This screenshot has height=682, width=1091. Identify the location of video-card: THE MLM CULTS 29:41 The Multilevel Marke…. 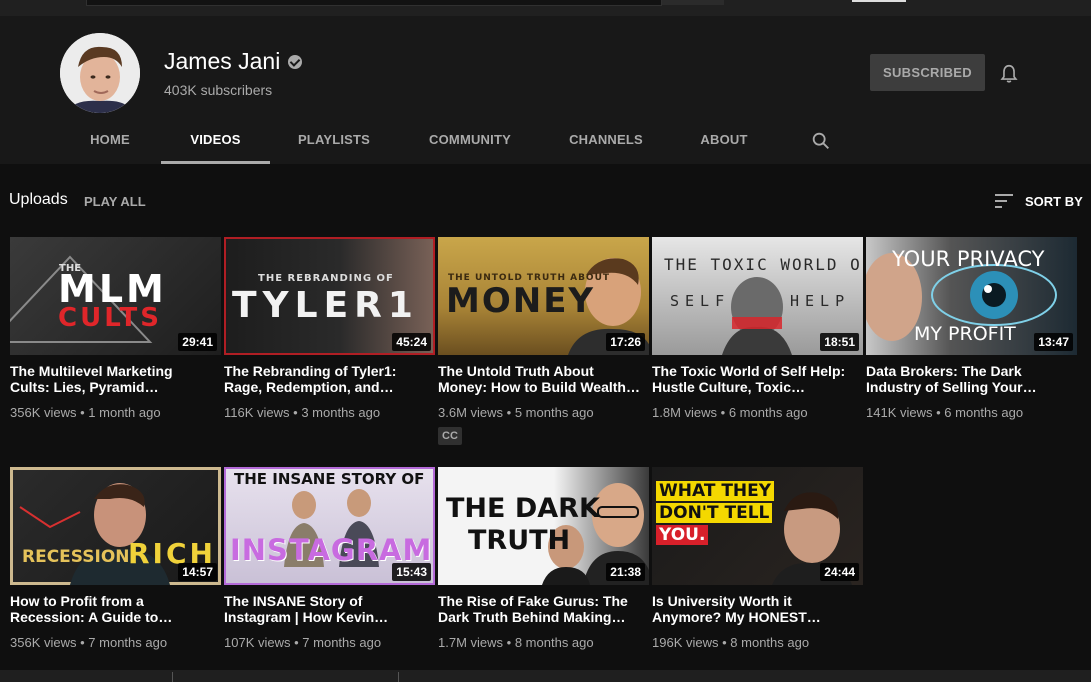
(115, 328).